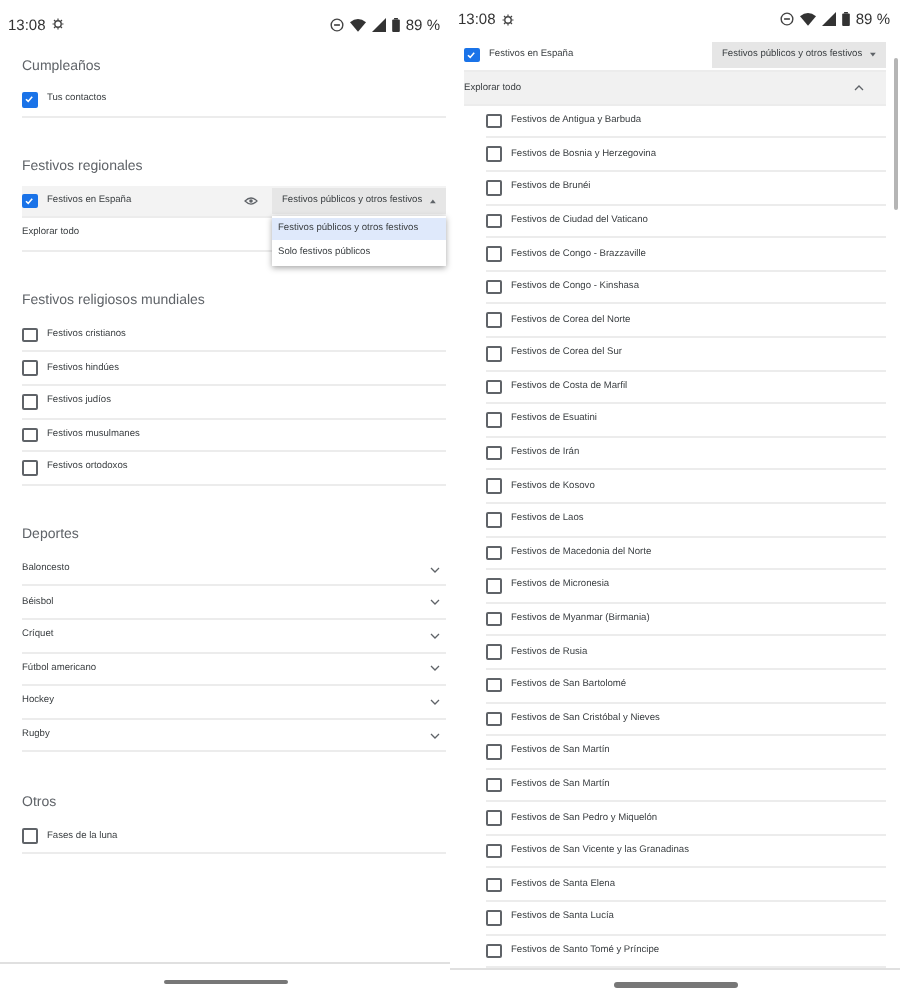 This screenshot has height=1000, width=900. Describe the element at coordinates (895, 134) in the screenshot. I see `scrollbar` at that location.